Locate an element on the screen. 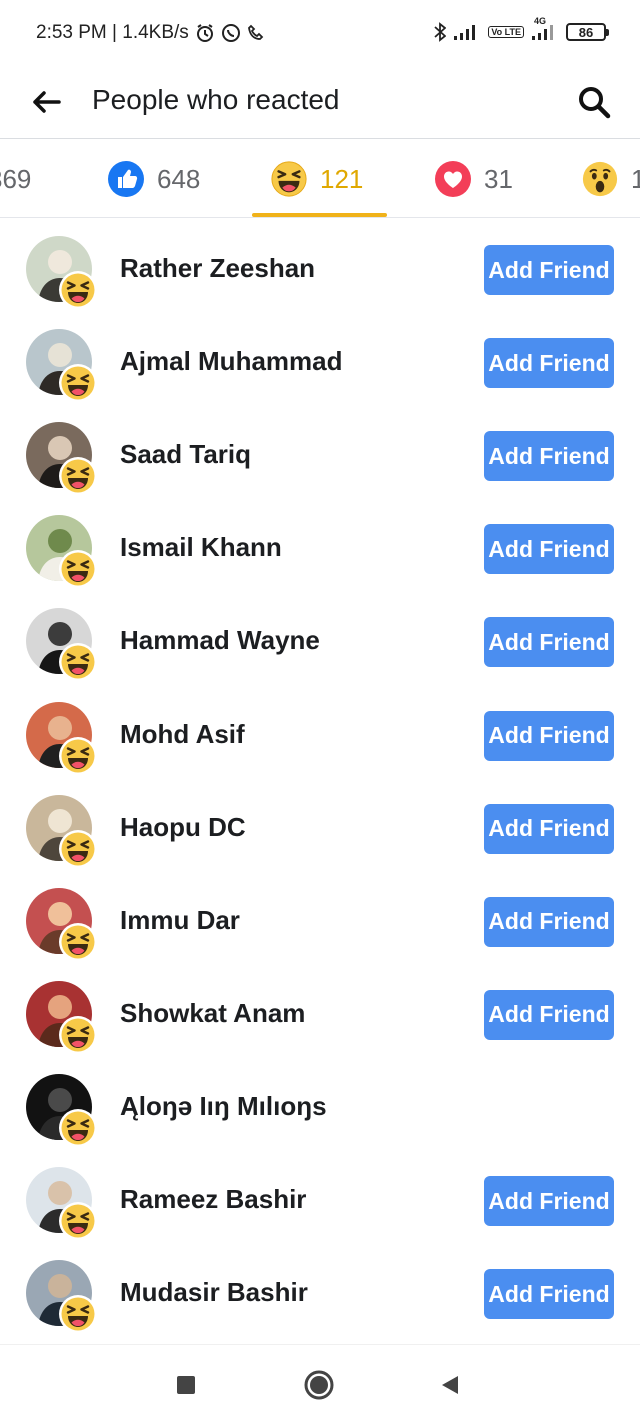 The width and height of the screenshot is (640, 1422). arrow-left-icon is located at coordinates (47, 102).